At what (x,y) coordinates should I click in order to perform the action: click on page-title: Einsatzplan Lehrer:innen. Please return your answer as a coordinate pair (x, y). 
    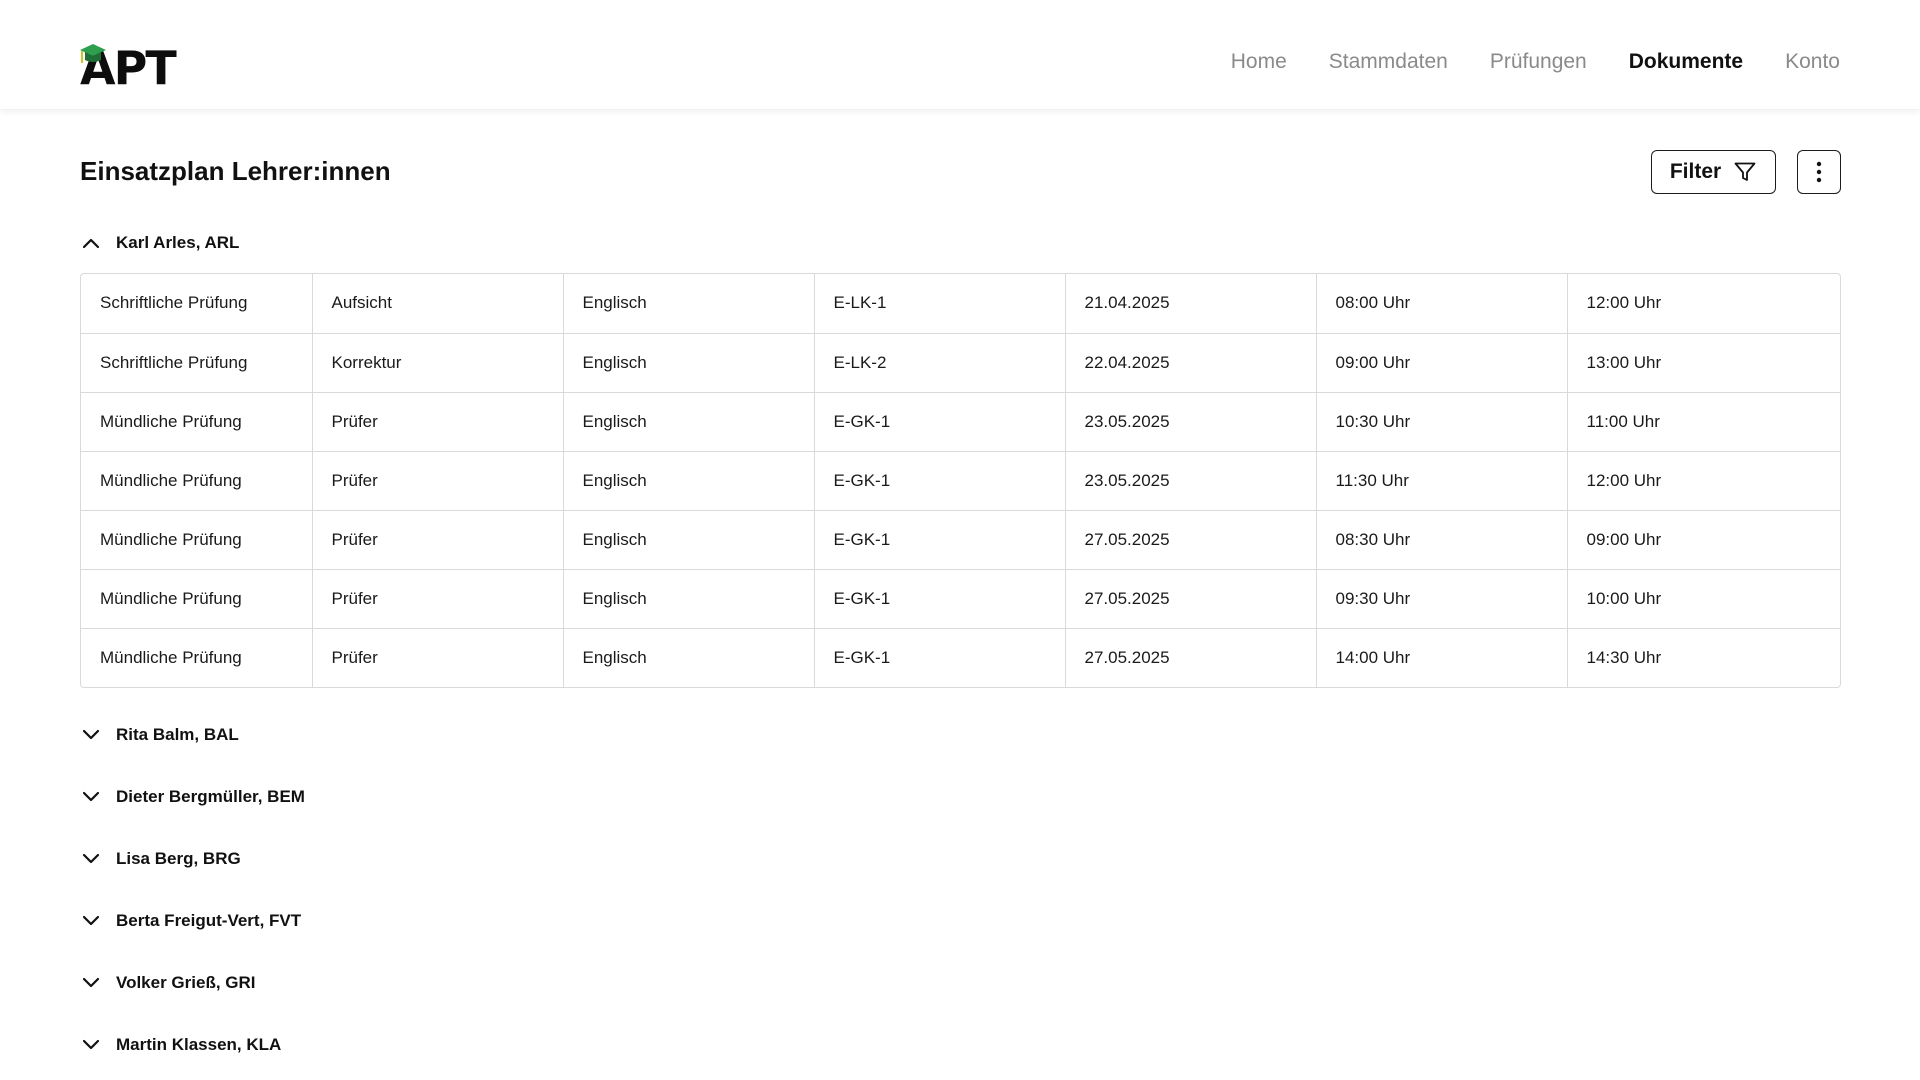
    Looking at the image, I should click on (235, 171).